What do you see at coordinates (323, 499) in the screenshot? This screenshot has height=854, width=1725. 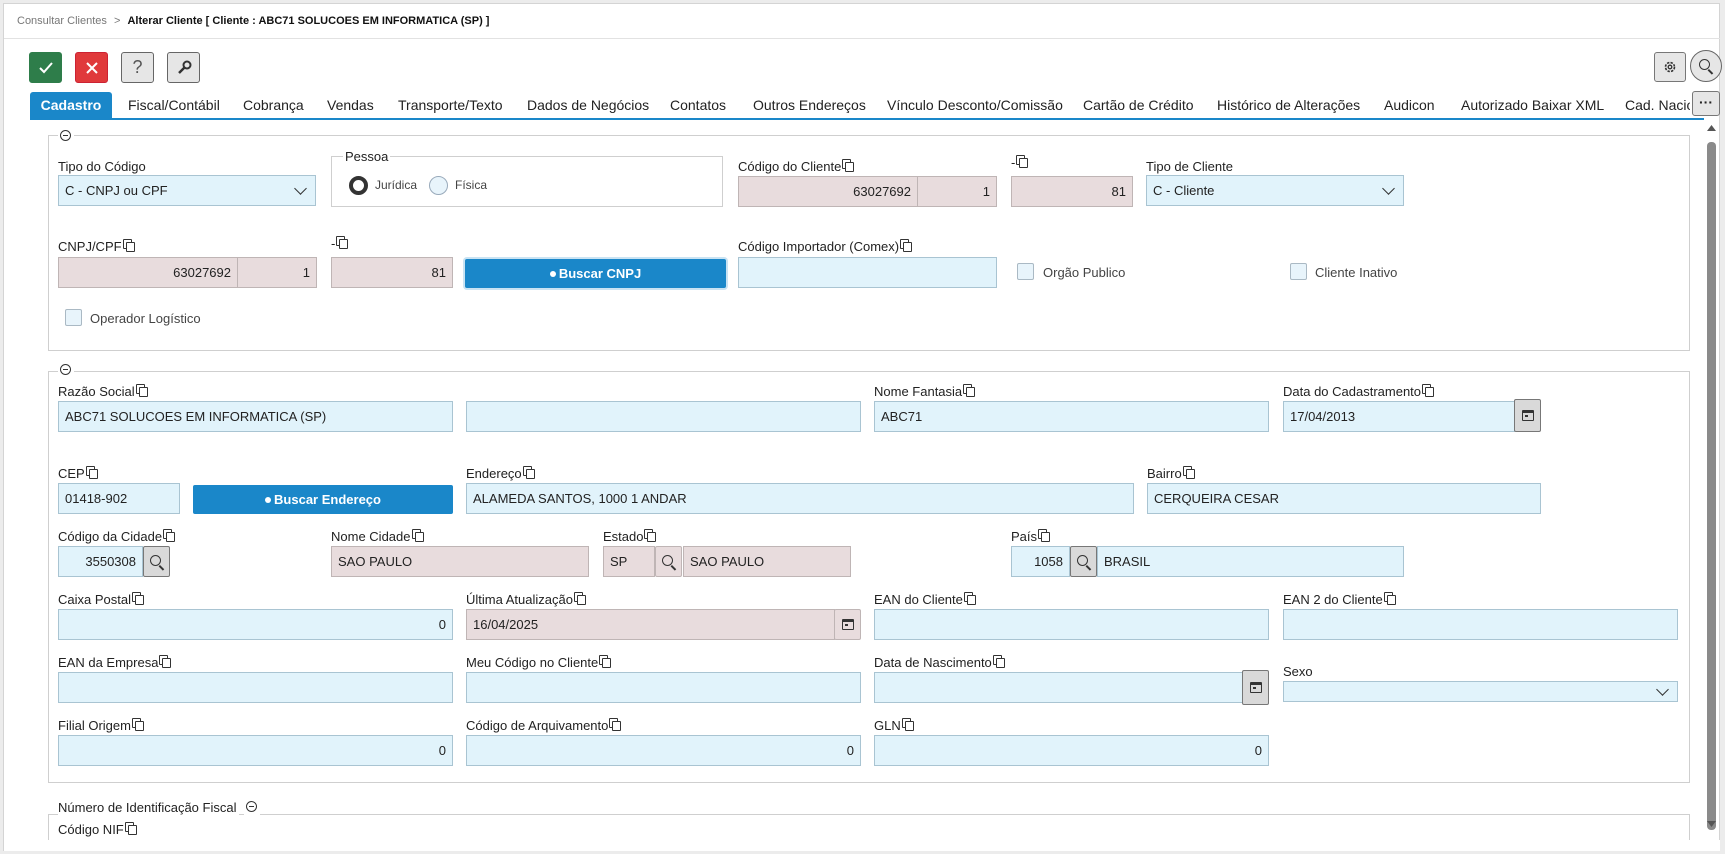 I see `buscar-endereco-button: Buscar Endereço` at bounding box center [323, 499].